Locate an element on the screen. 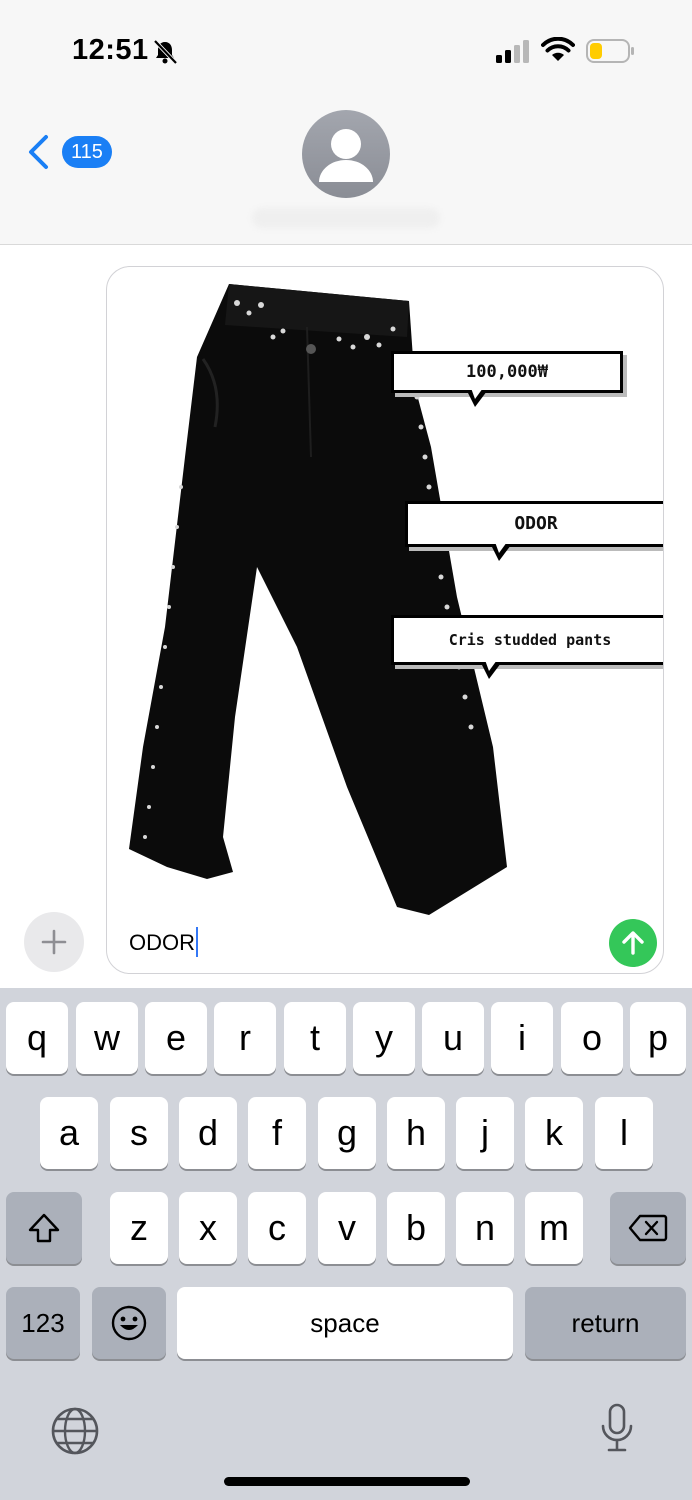  arrow-up-icon is located at coordinates (633, 943).